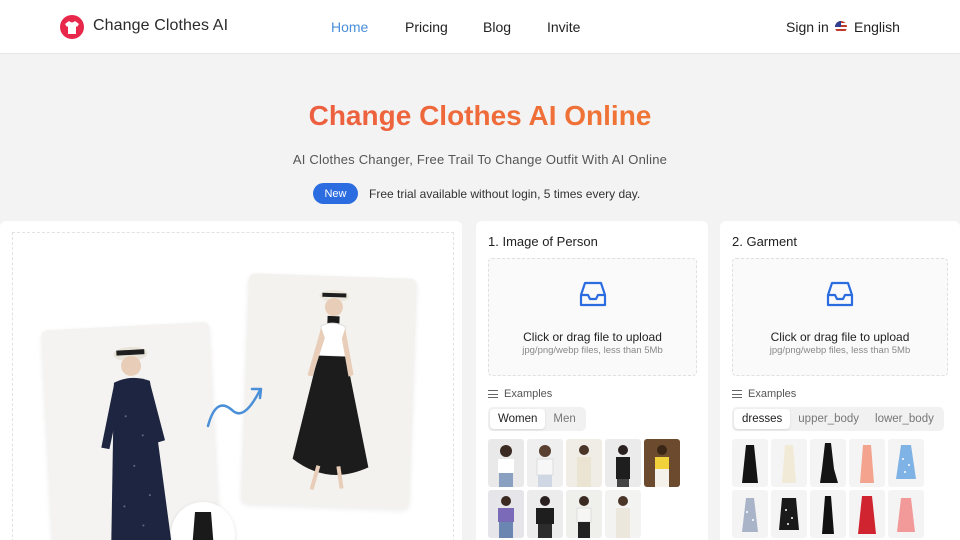 Image resolution: width=960 pixels, height=540 pixels. I want to click on garment-upload-hint: jpg/png/webp files, less than 5Mb, so click(840, 350).